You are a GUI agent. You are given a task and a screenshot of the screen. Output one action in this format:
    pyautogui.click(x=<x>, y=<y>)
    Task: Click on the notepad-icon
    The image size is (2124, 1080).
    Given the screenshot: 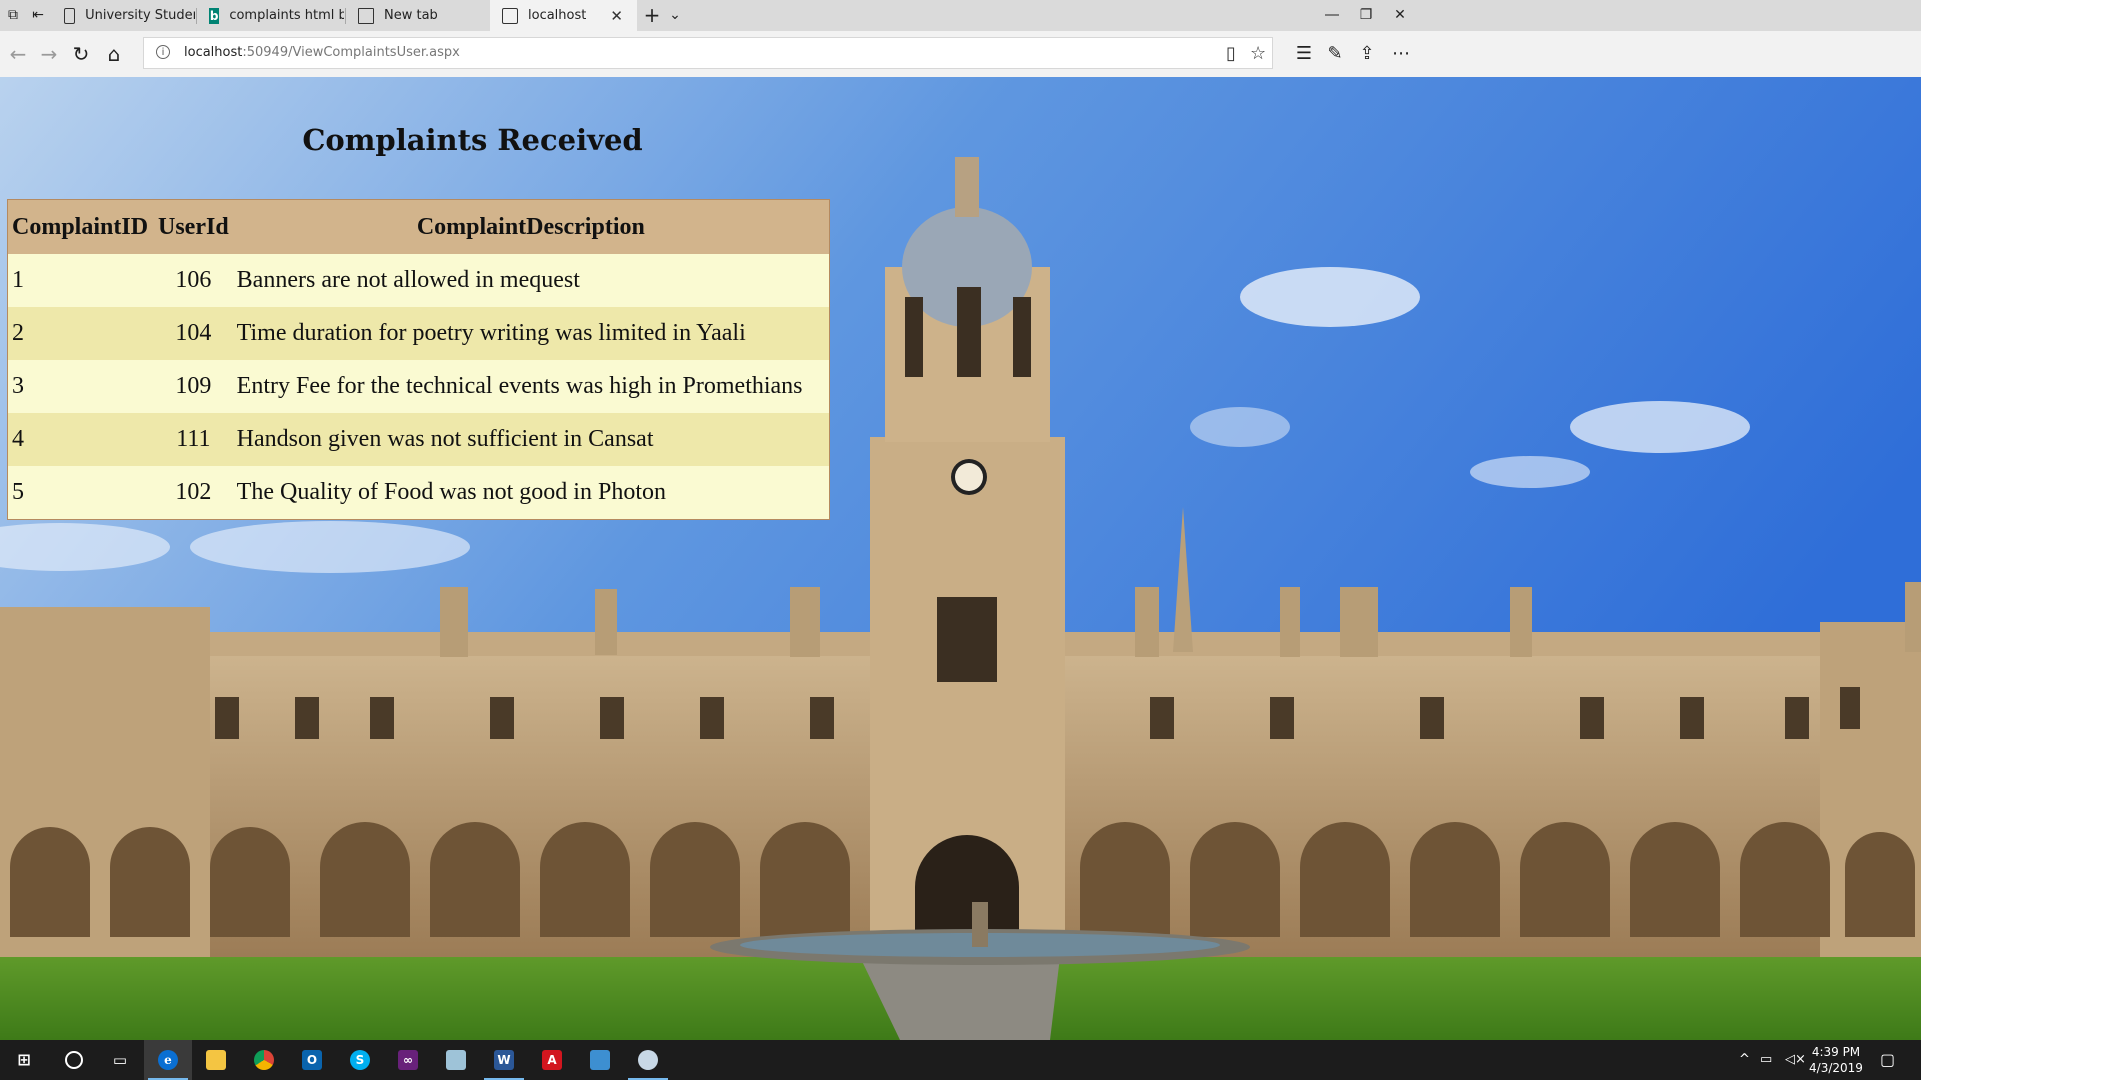 What is the action you would take?
    pyautogui.click(x=456, y=1060)
    